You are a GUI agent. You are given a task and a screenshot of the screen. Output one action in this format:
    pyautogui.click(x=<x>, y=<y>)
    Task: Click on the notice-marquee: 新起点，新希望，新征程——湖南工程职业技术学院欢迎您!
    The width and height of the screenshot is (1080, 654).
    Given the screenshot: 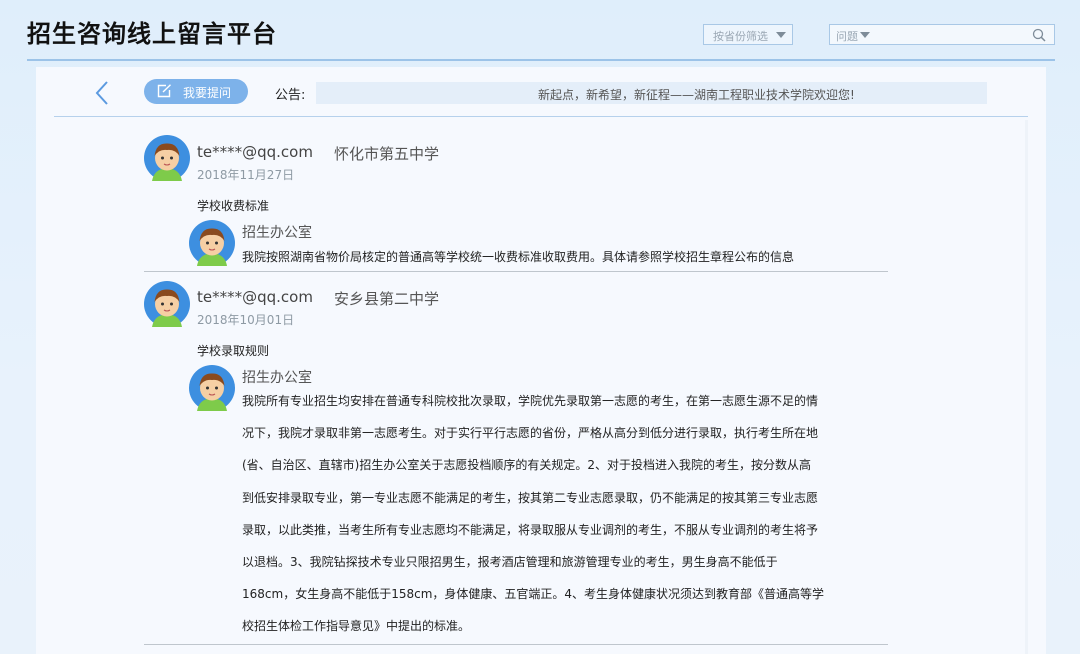 What is the action you would take?
    pyautogui.click(x=651, y=93)
    